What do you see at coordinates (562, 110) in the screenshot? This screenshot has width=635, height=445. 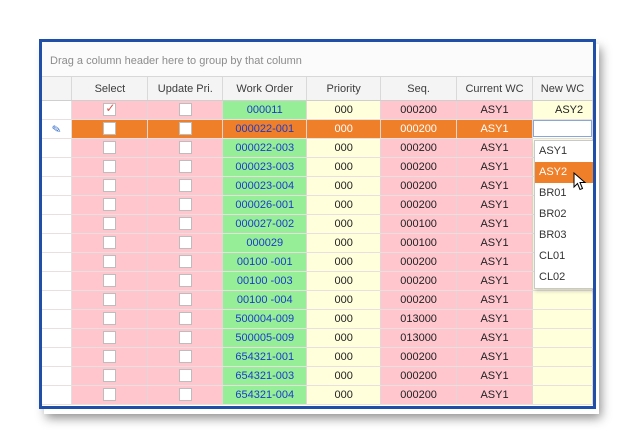 I see `new-wc-cell: ASY2` at bounding box center [562, 110].